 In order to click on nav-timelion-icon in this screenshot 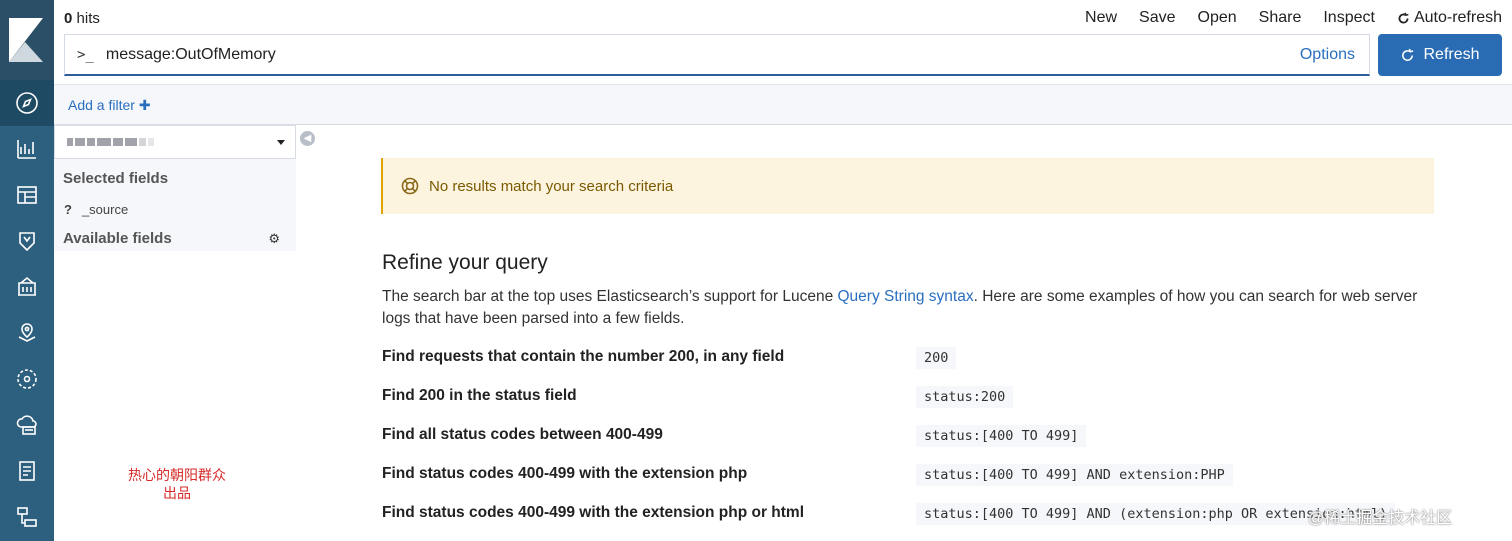, I will do `click(27, 241)`.